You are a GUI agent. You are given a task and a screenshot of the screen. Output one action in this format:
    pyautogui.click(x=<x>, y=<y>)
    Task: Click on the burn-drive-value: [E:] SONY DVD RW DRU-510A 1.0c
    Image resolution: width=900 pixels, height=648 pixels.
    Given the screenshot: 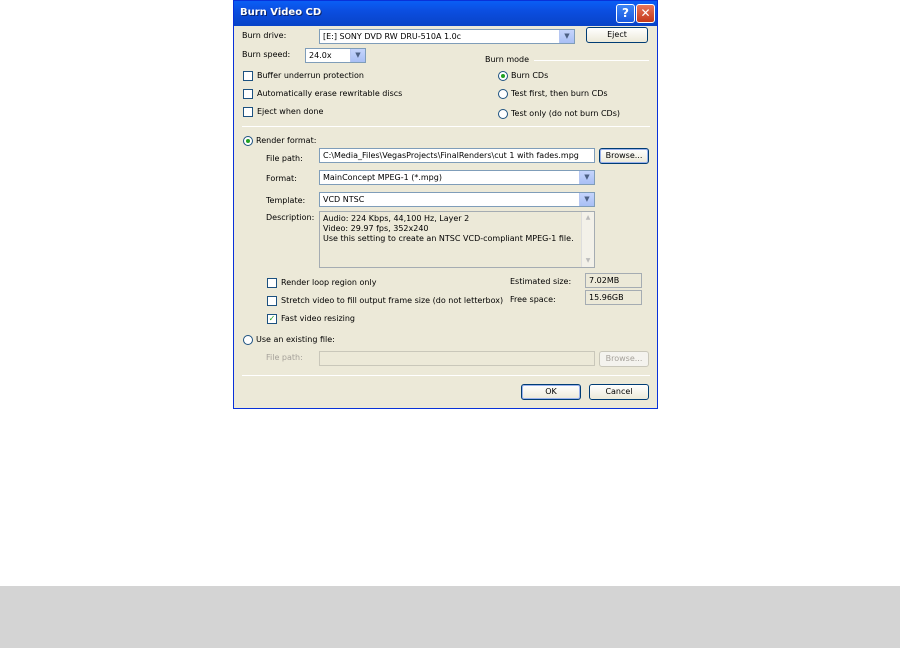 What is the action you would take?
    pyautogui.click(x=392, y=36)
    